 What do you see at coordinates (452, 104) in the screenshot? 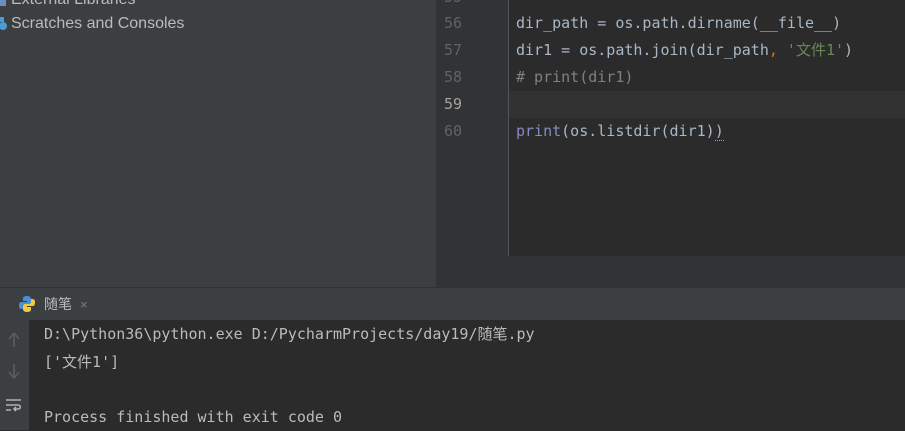
I see `line-number-current: 59` at bounding box center [452, 104].